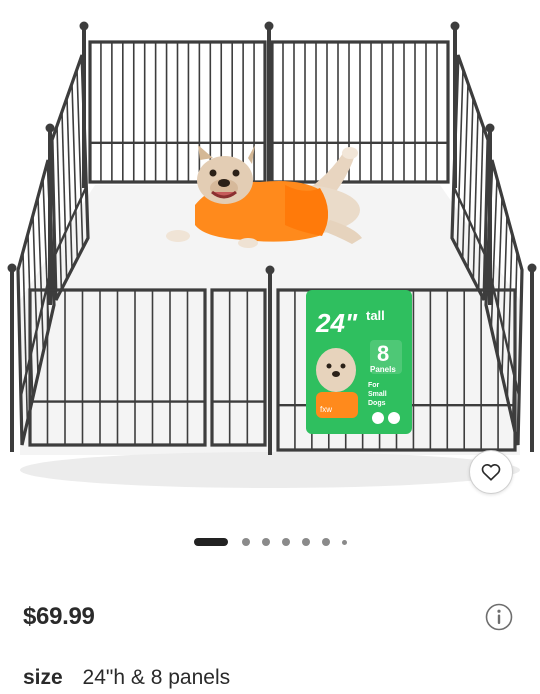 The image size is (540, 694). Describe the element at coordinates (383, 353) in the screenshot. I see `tag-panel-count: 8` at that location.